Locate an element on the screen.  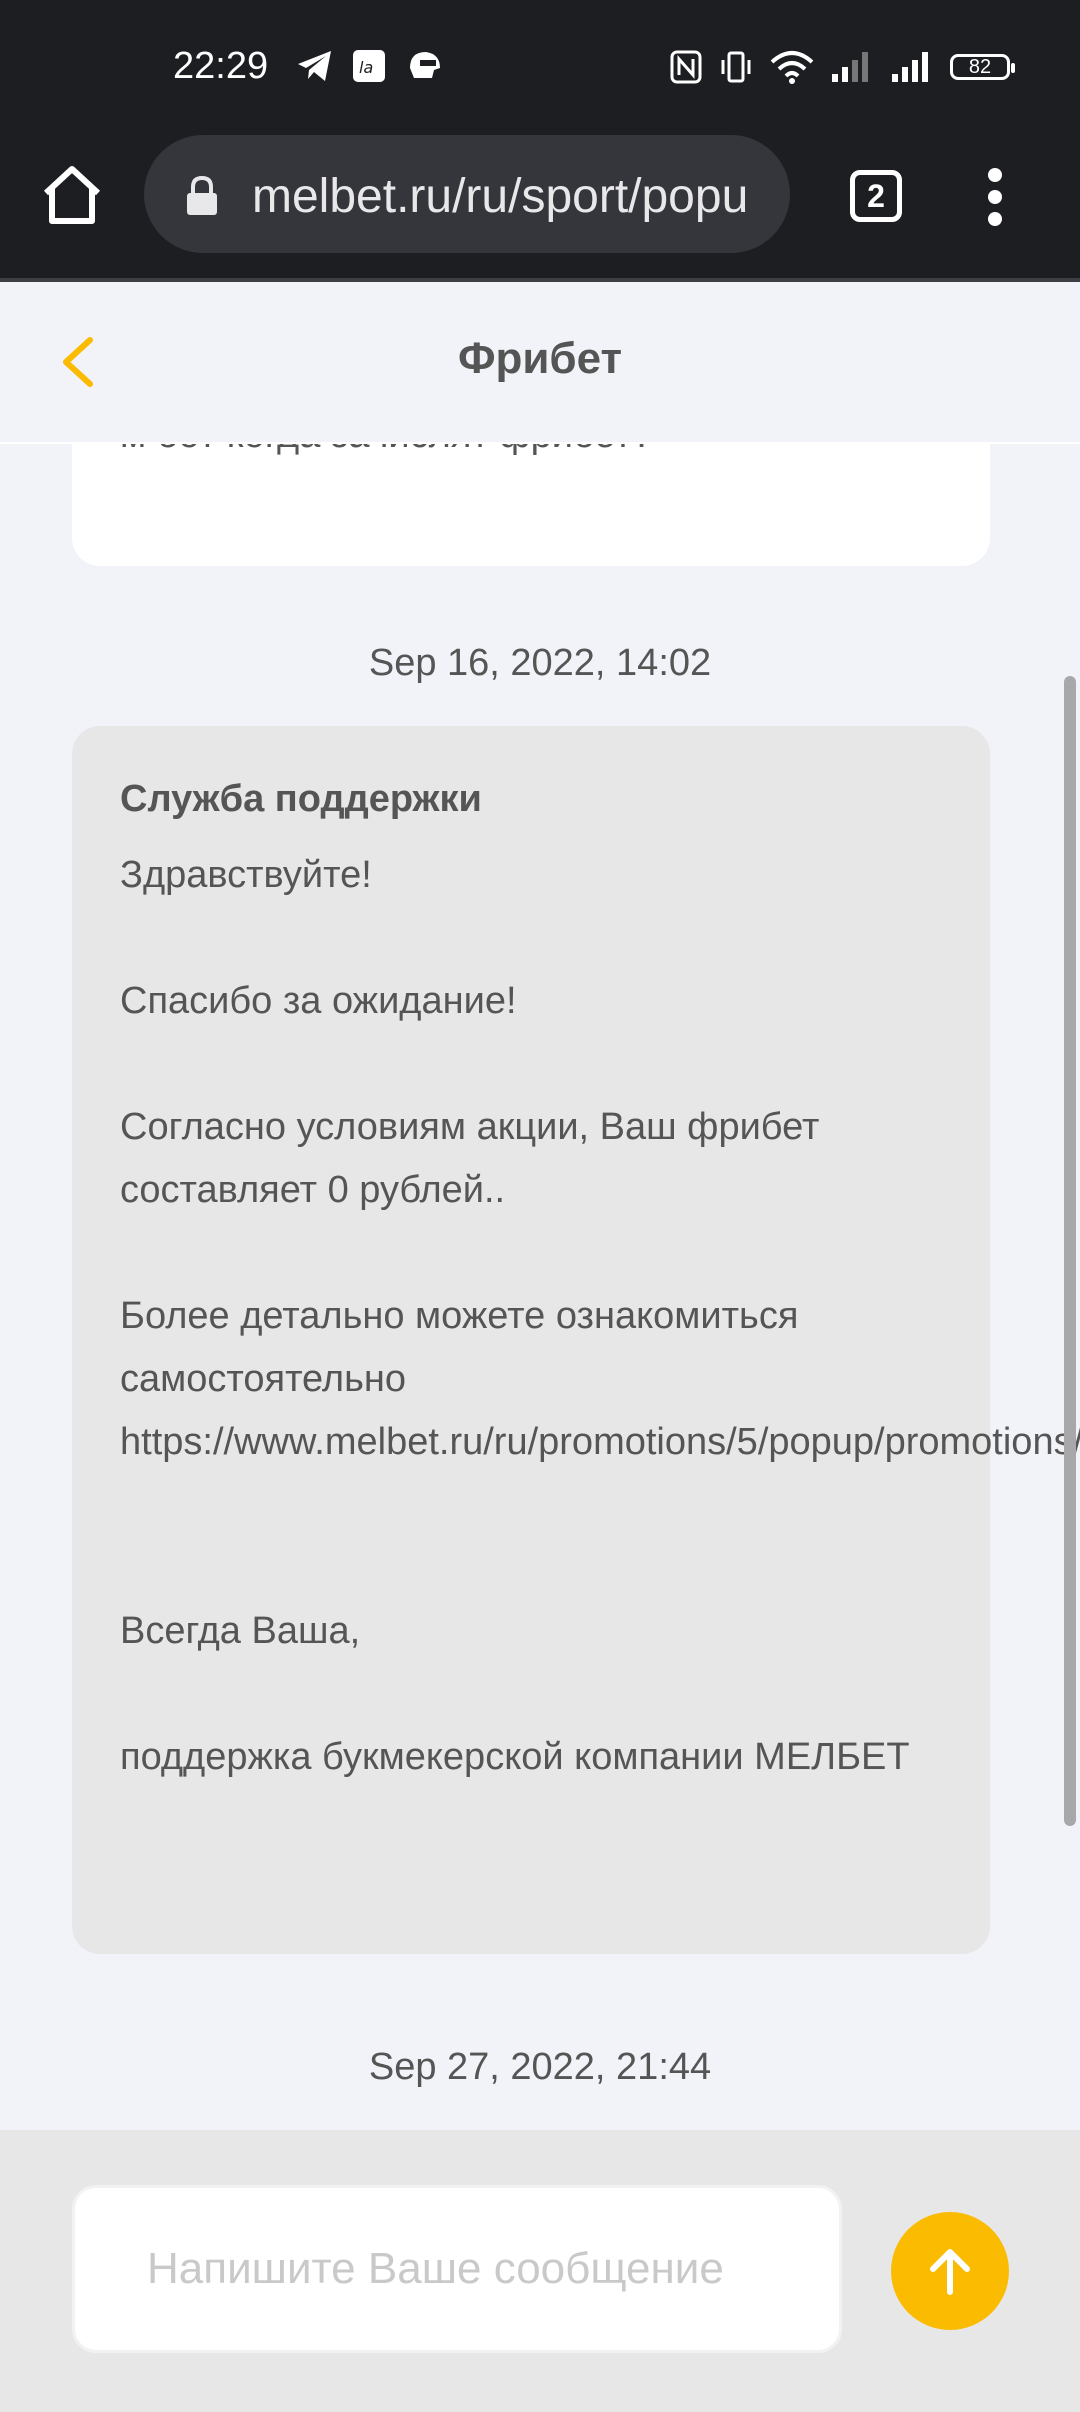
page-title: Фрибет is located at coordinates (540, 358).